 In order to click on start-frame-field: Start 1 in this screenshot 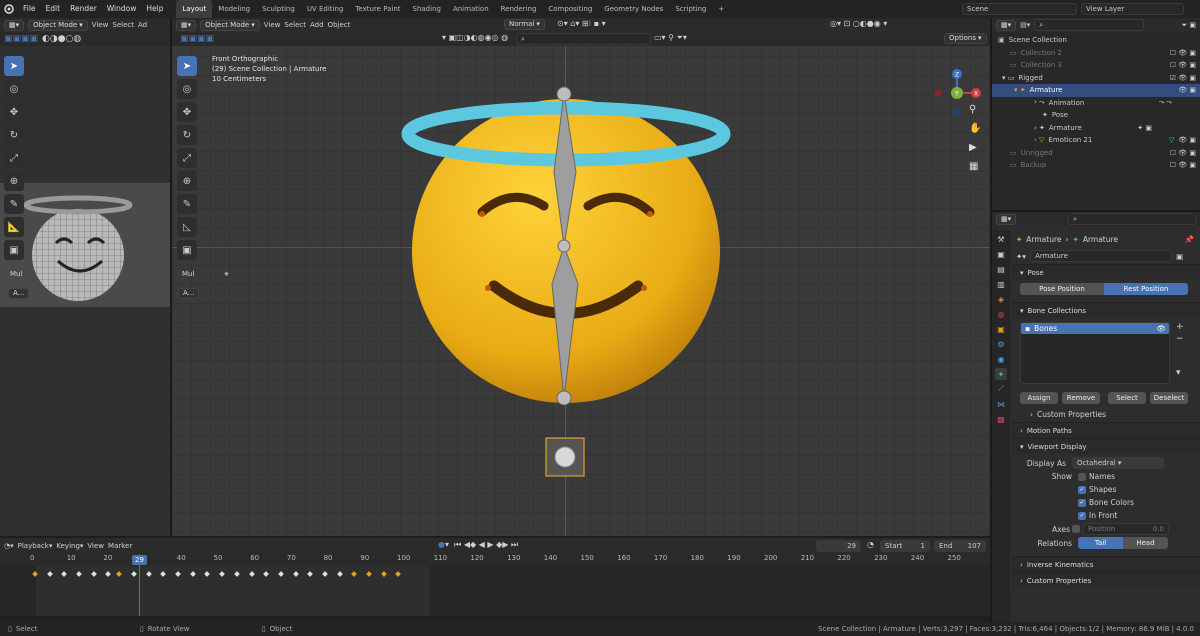, I will do `click(905, 546)`.